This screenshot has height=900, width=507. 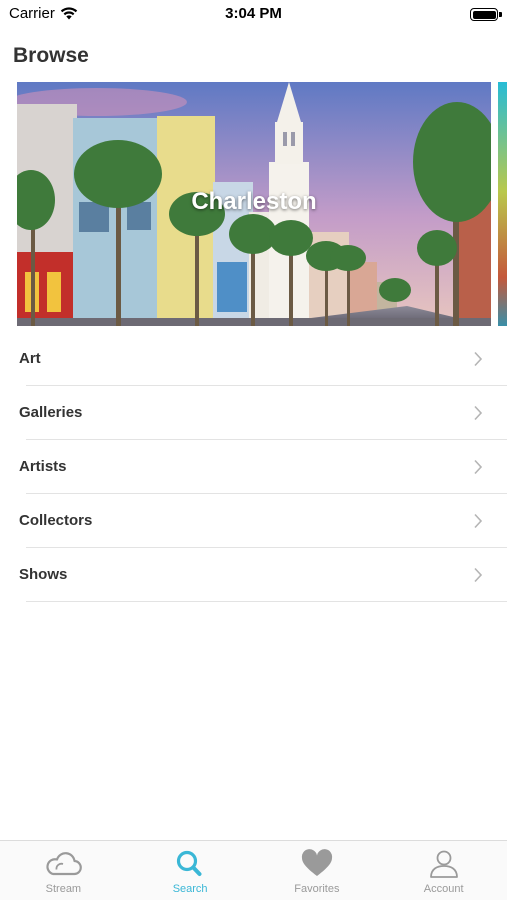 I want to click on status-bar: Carrier 3:04 PM, so click(x=253, y=15).